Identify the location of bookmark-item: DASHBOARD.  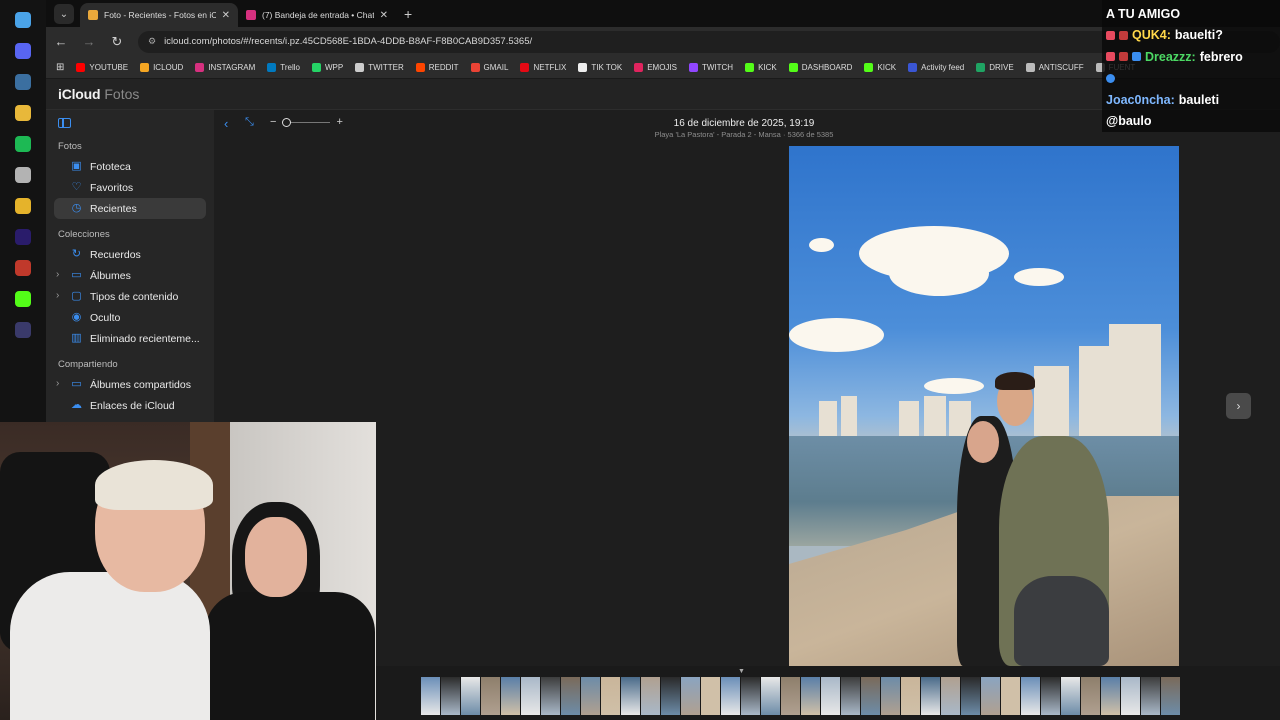
(820, 67).